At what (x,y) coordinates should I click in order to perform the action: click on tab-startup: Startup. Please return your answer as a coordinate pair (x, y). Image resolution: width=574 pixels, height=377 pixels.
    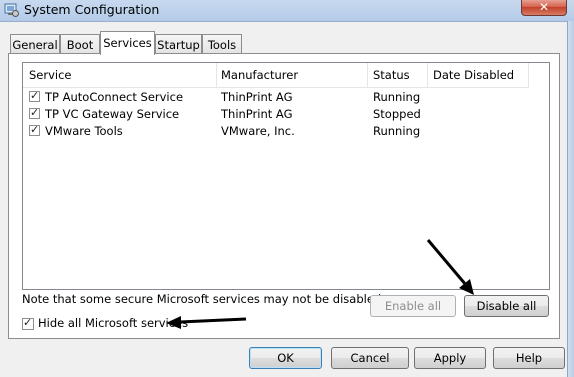
    Looking at the image, I should click on (178, 43).